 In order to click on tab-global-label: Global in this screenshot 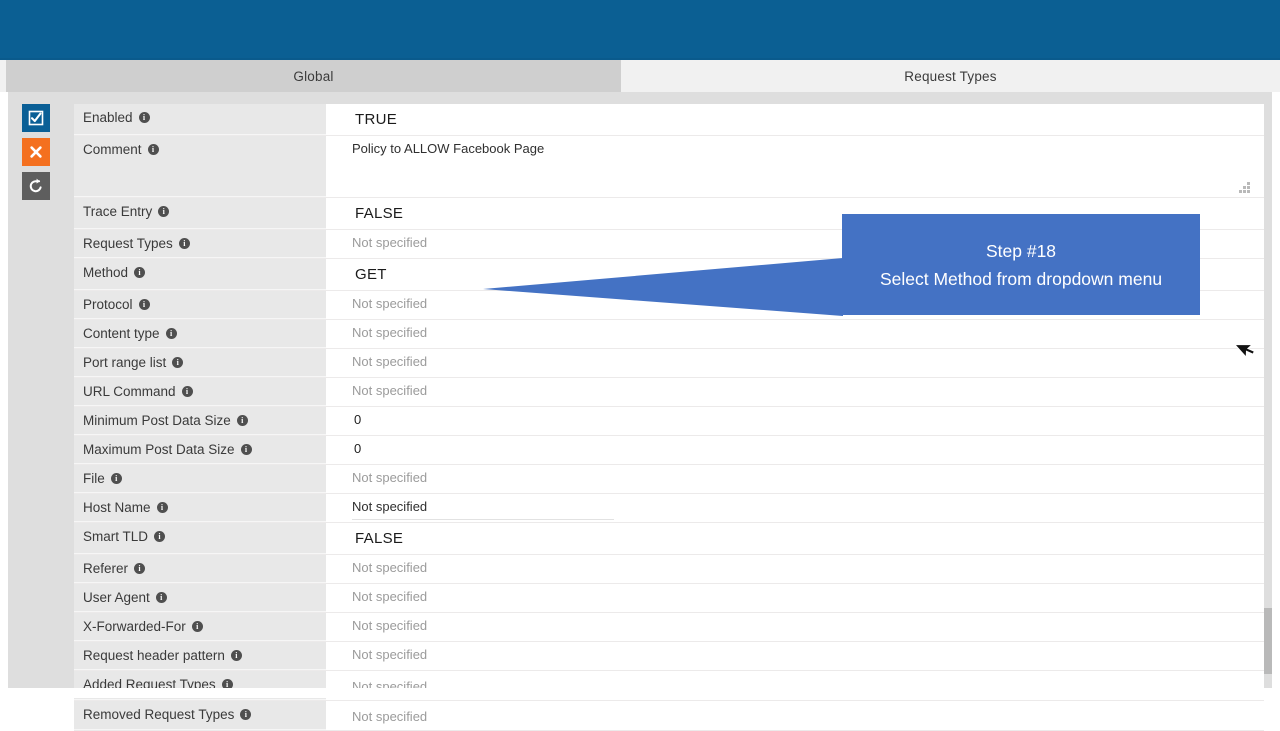, I will do `click(313, 76)`.